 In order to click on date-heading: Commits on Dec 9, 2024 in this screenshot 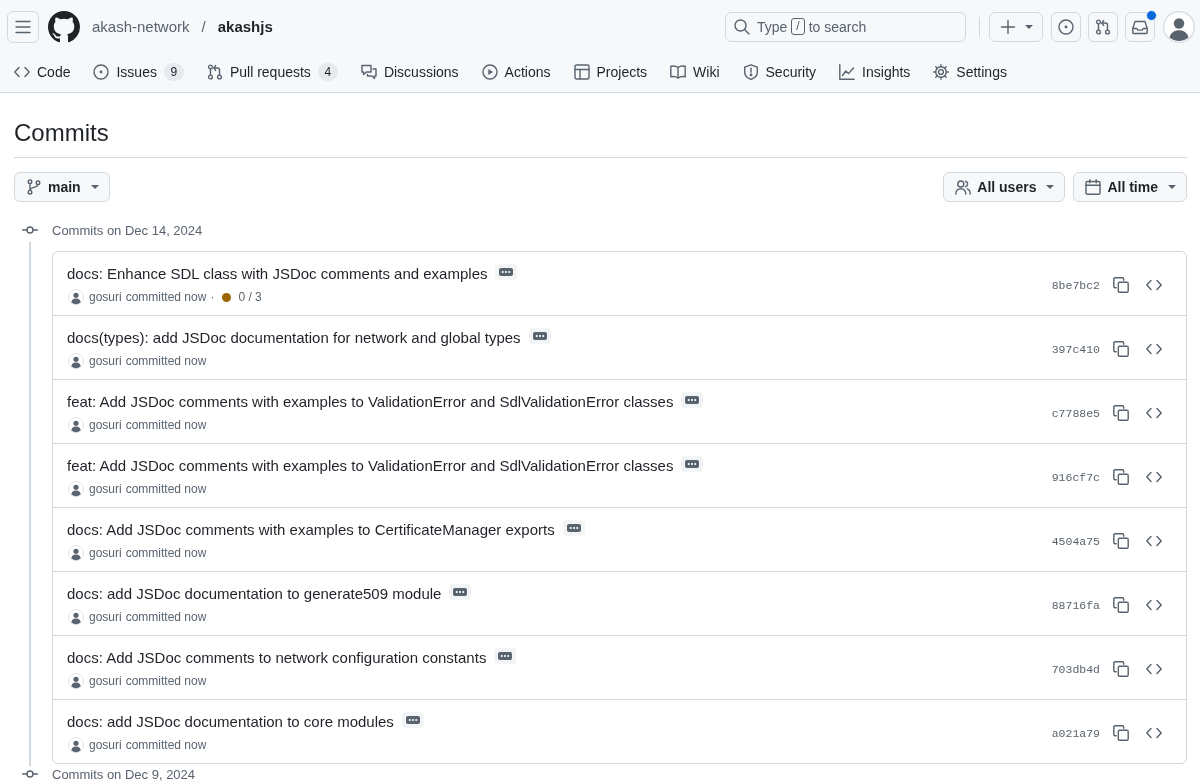, I will do `click(124, 773)`.